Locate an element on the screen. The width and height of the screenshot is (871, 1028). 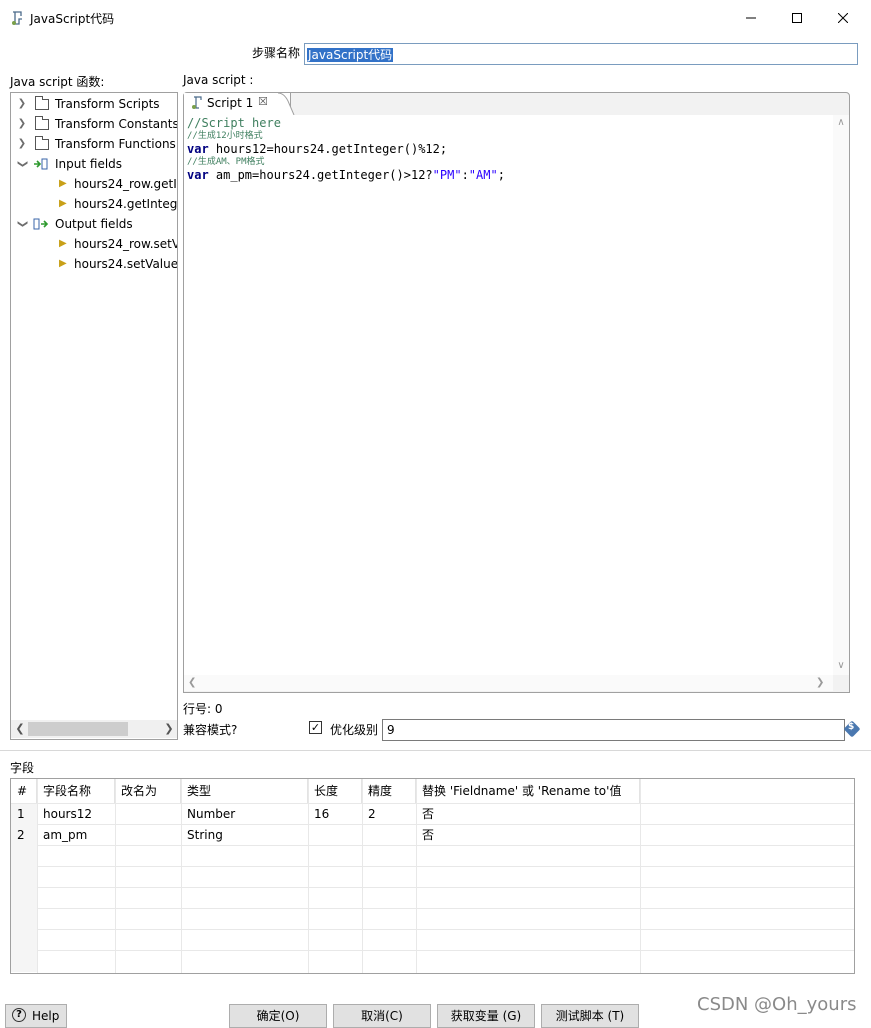
tree-scroll-thumb is located at coordinates (78, 729).